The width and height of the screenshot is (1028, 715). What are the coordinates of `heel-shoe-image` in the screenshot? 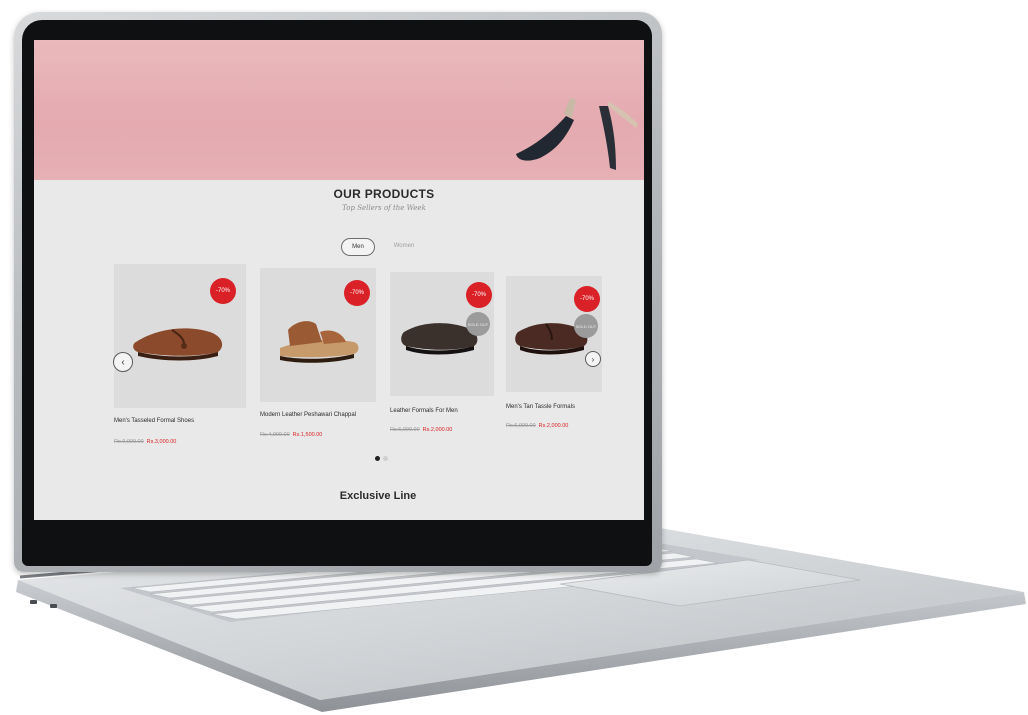 It's located at (577, 134).